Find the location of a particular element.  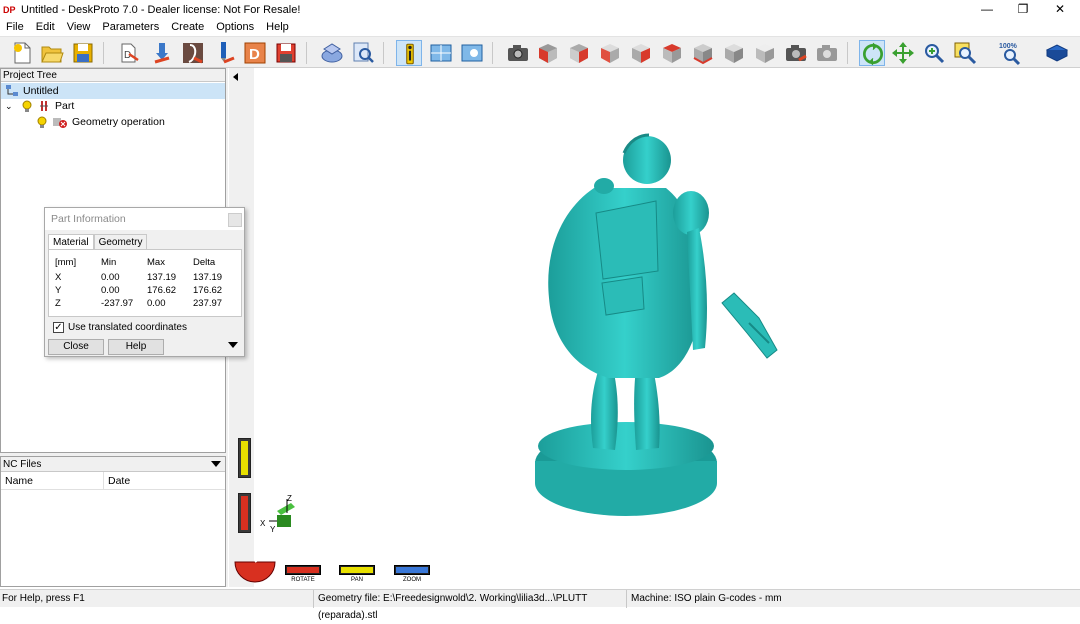

view-bottom-button is located at coordinates (703, 53).